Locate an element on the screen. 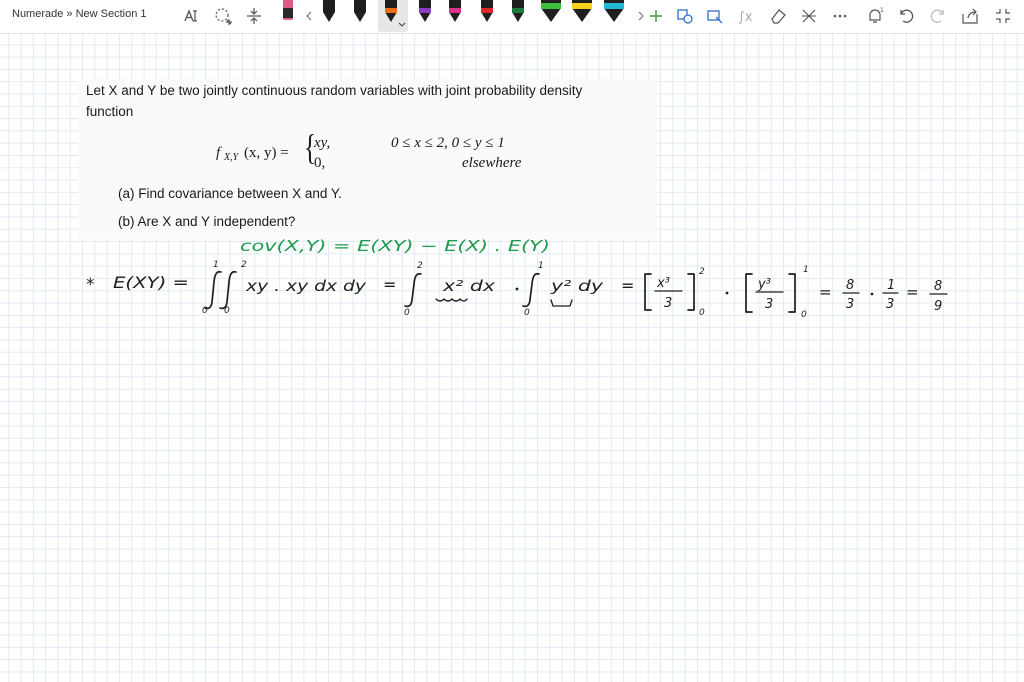 Image resolution: width=1024 pixels, height=682 pixels. pen-dark-green-icon is located at coordinates (518, 16).